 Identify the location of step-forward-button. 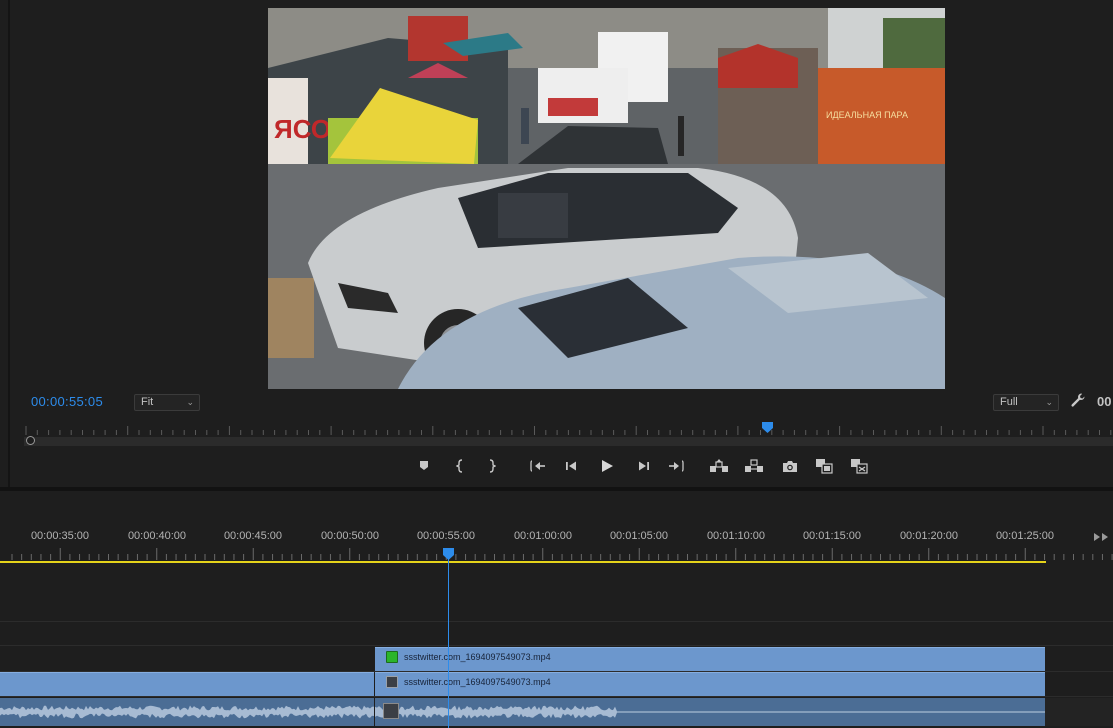
(643, 466).